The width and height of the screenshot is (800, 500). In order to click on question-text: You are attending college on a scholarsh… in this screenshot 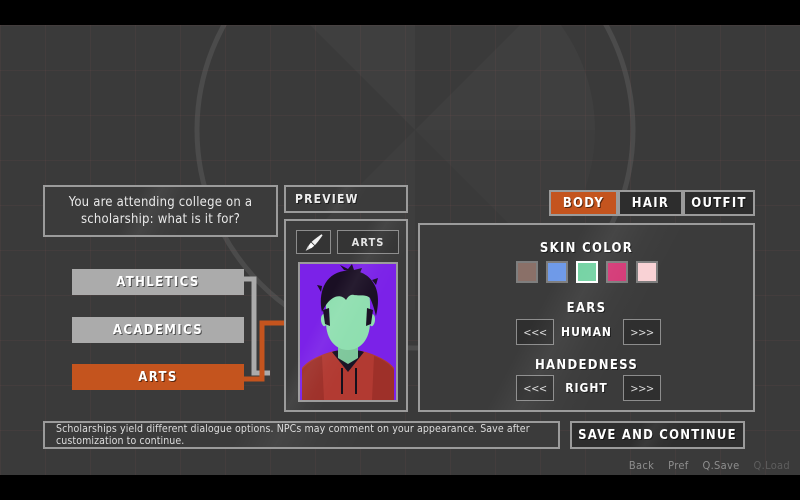, I will do `click(160, 211)`.